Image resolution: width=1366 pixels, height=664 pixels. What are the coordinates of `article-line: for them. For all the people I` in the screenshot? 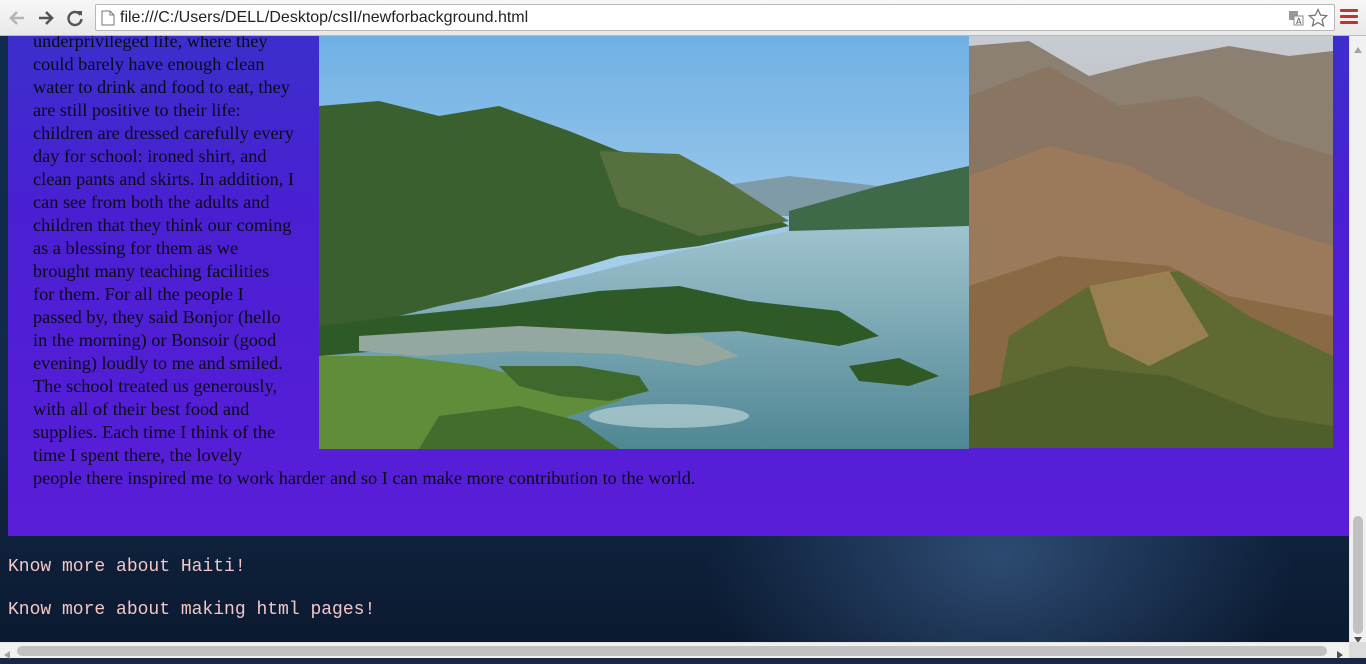 It's located at (138, 294).